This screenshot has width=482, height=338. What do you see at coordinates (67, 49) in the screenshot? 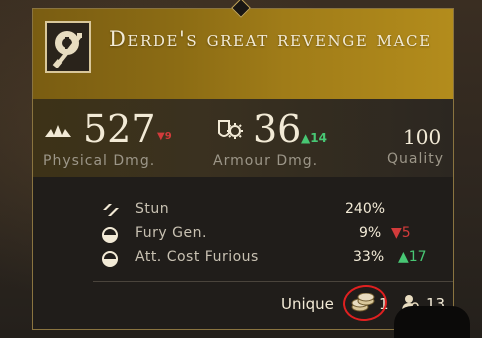
I see `mace-icon` at bounding box center [67, 49].